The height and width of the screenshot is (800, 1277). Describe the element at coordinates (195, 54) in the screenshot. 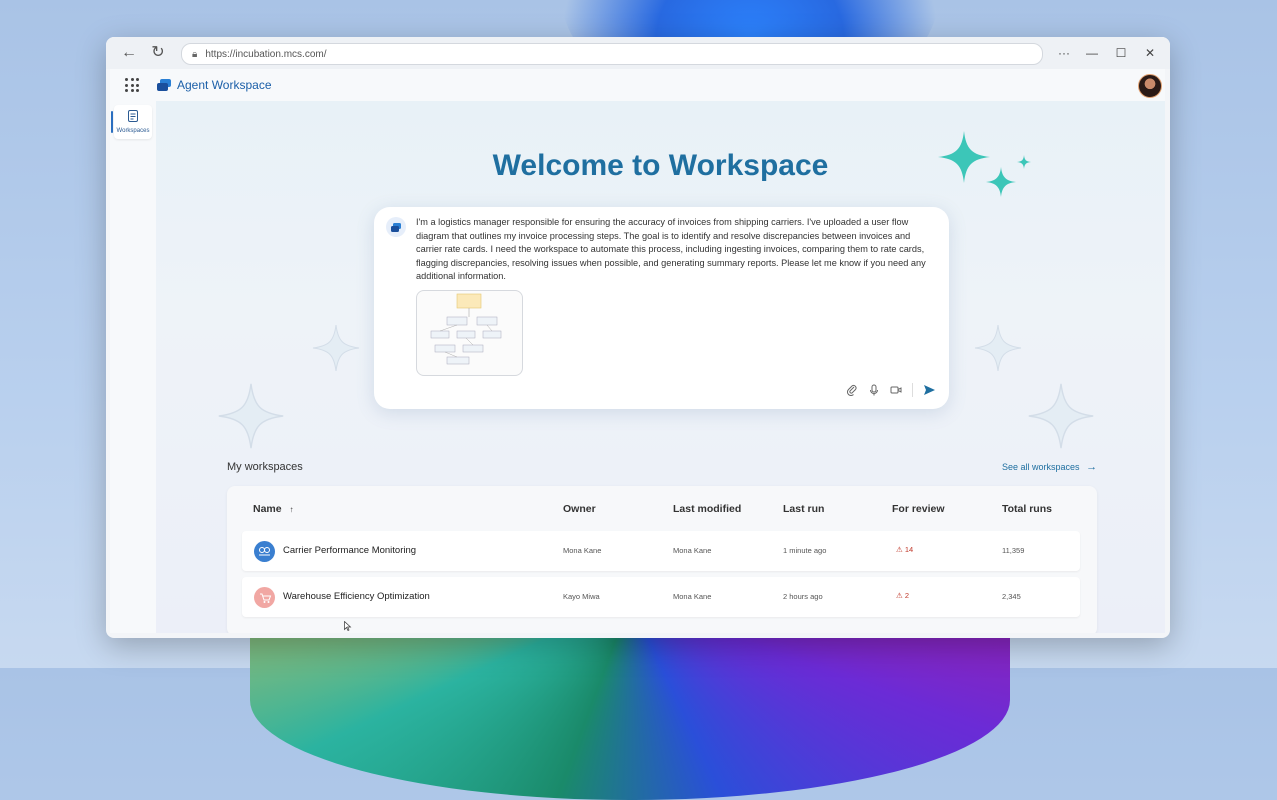

I see `lock-icon: 🔒︎` at that location.